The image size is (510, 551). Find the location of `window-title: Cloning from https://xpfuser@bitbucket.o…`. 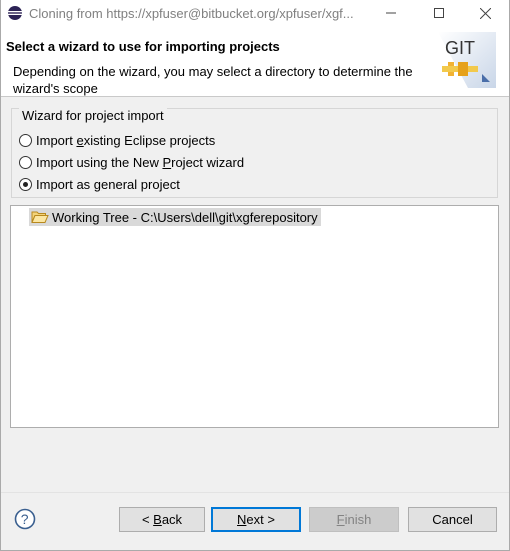

window-title: Cloning from https://xpfuser@bitbucket.o… is located at coordinates (191, 13).